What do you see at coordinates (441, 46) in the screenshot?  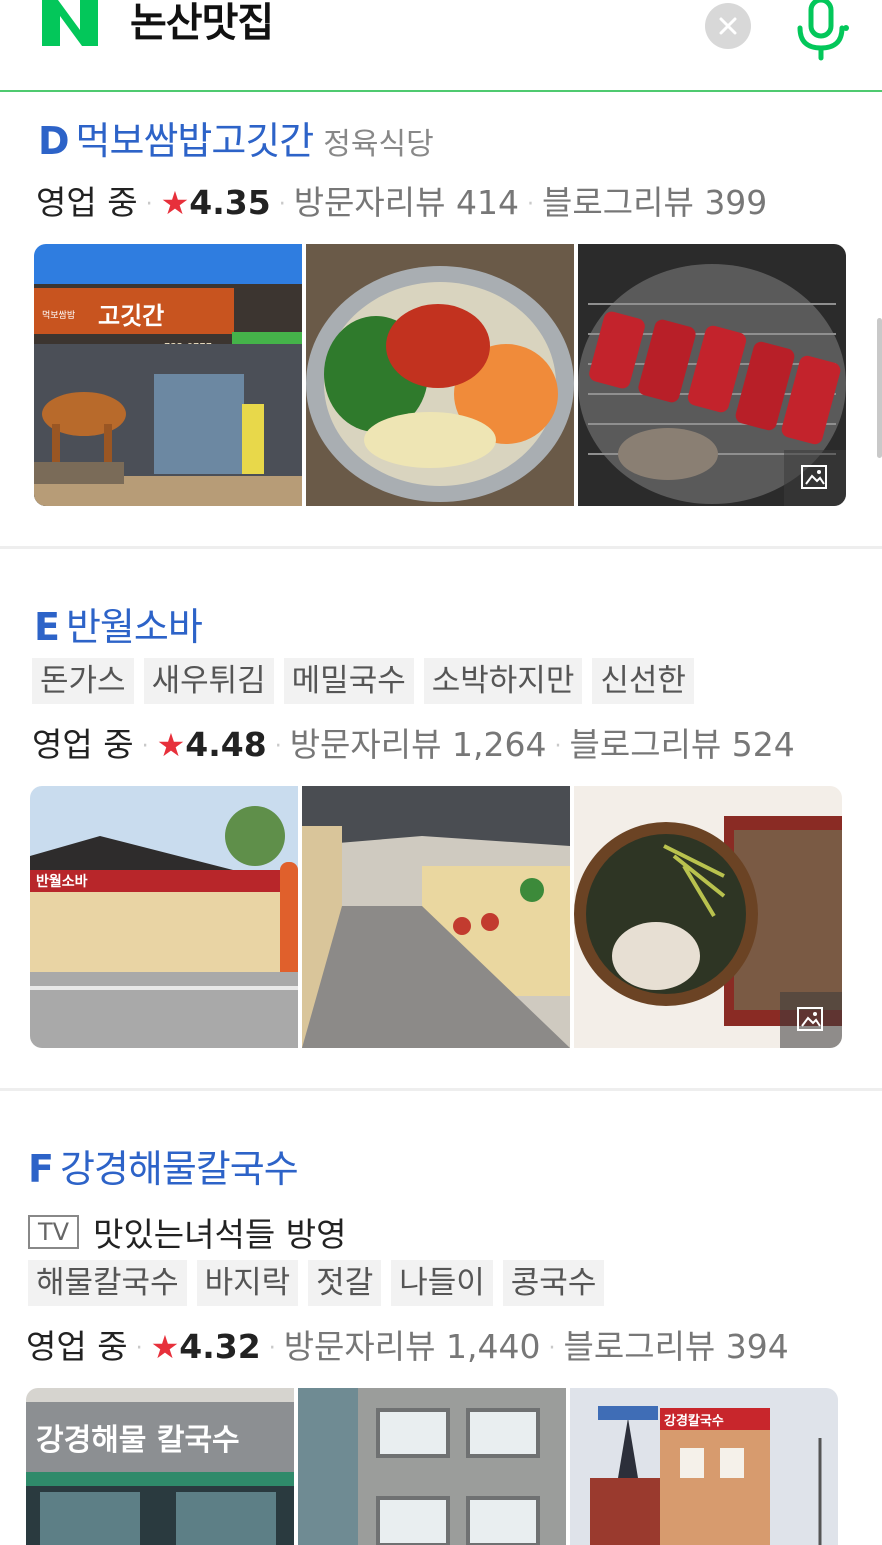 I see `search-header: 논산맛집` at bounding box center [441, 46].